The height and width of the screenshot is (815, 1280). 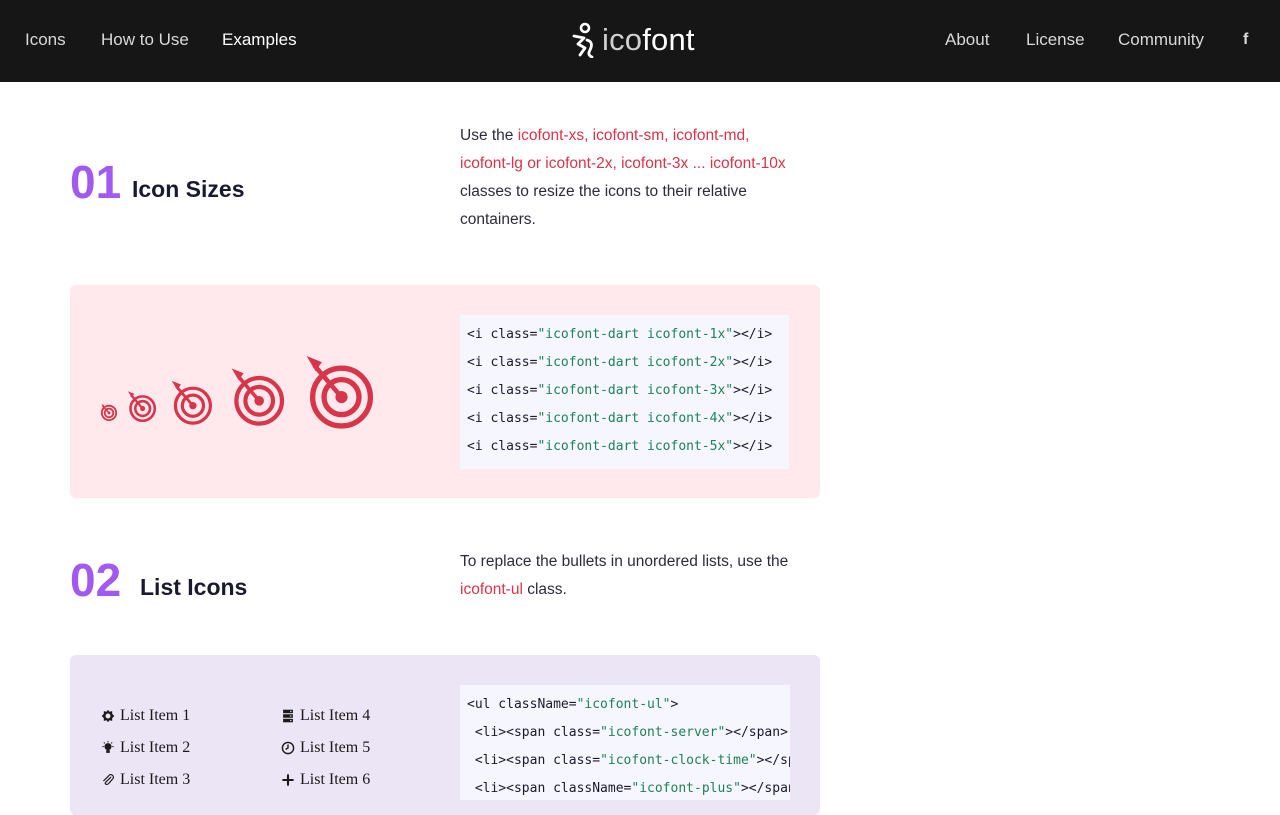 What do you see at coordinates (1161, 40) in the screenshot?
I see `nav-link-community: Community` at bounding box center [1161, 40].